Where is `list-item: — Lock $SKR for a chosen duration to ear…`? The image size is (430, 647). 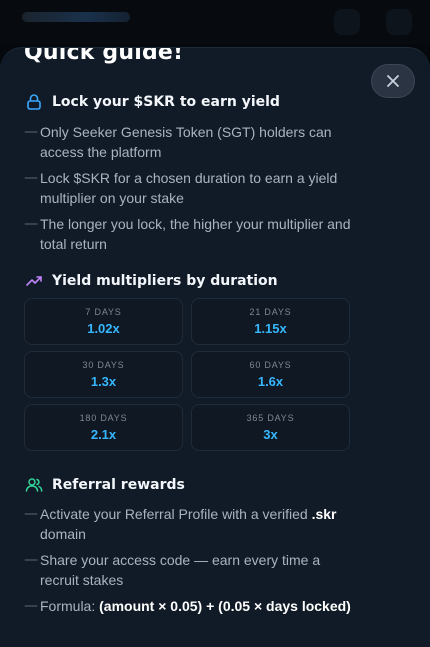 list-item: — Lock $SKR for a chosen duration to ear… is located at coordinates (189, 188).